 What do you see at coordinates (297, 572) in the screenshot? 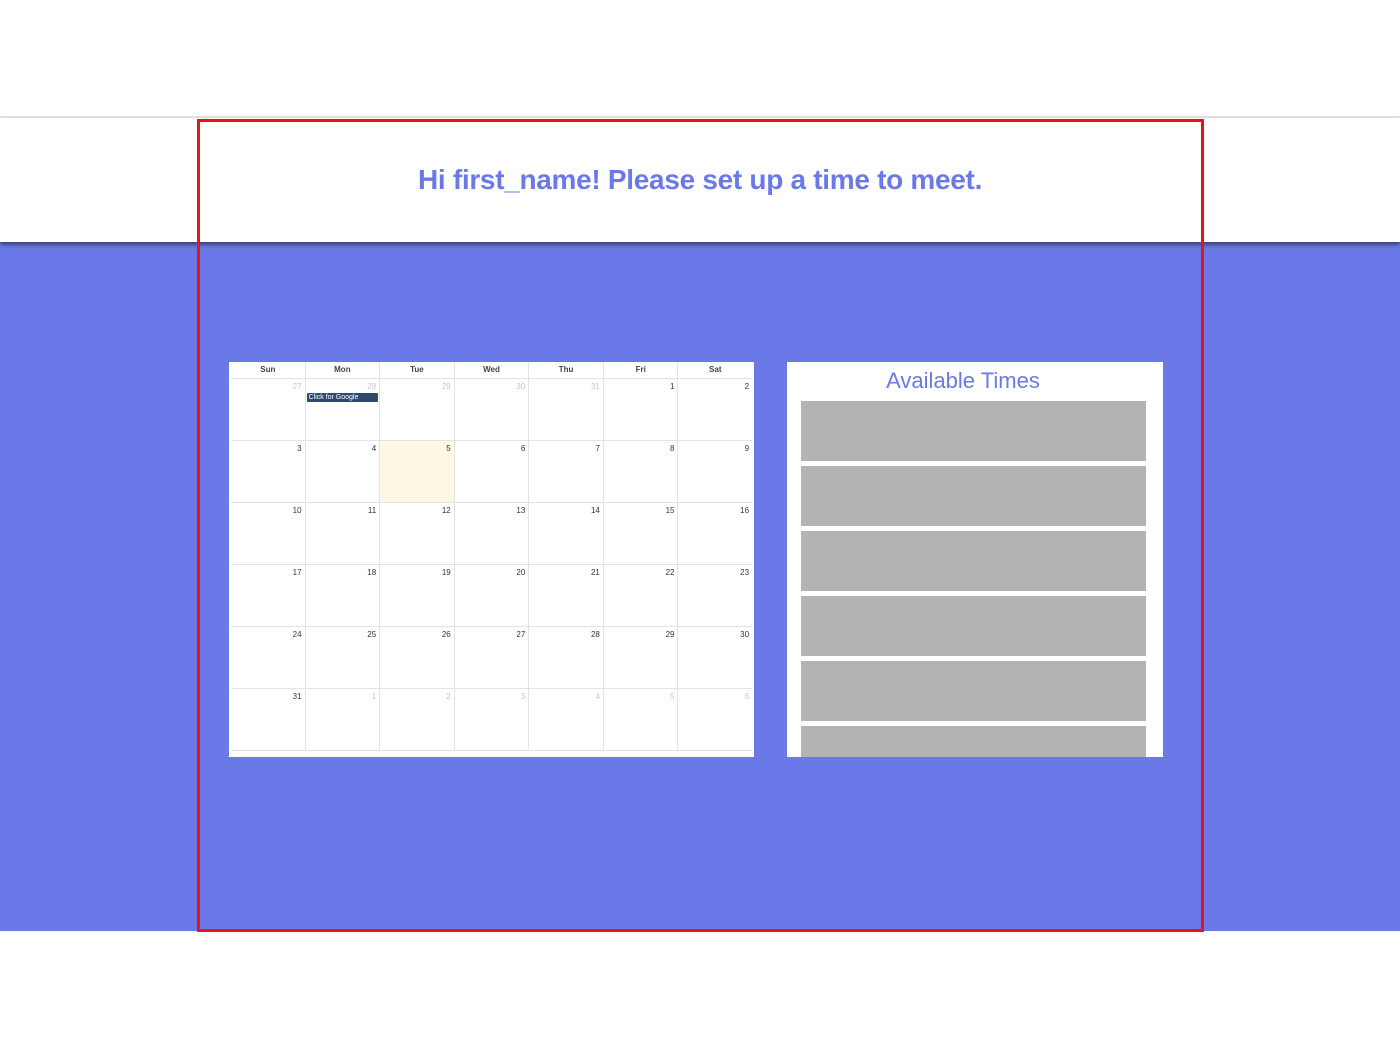
I see `day-number: 17` at bounding box center [297, 572].